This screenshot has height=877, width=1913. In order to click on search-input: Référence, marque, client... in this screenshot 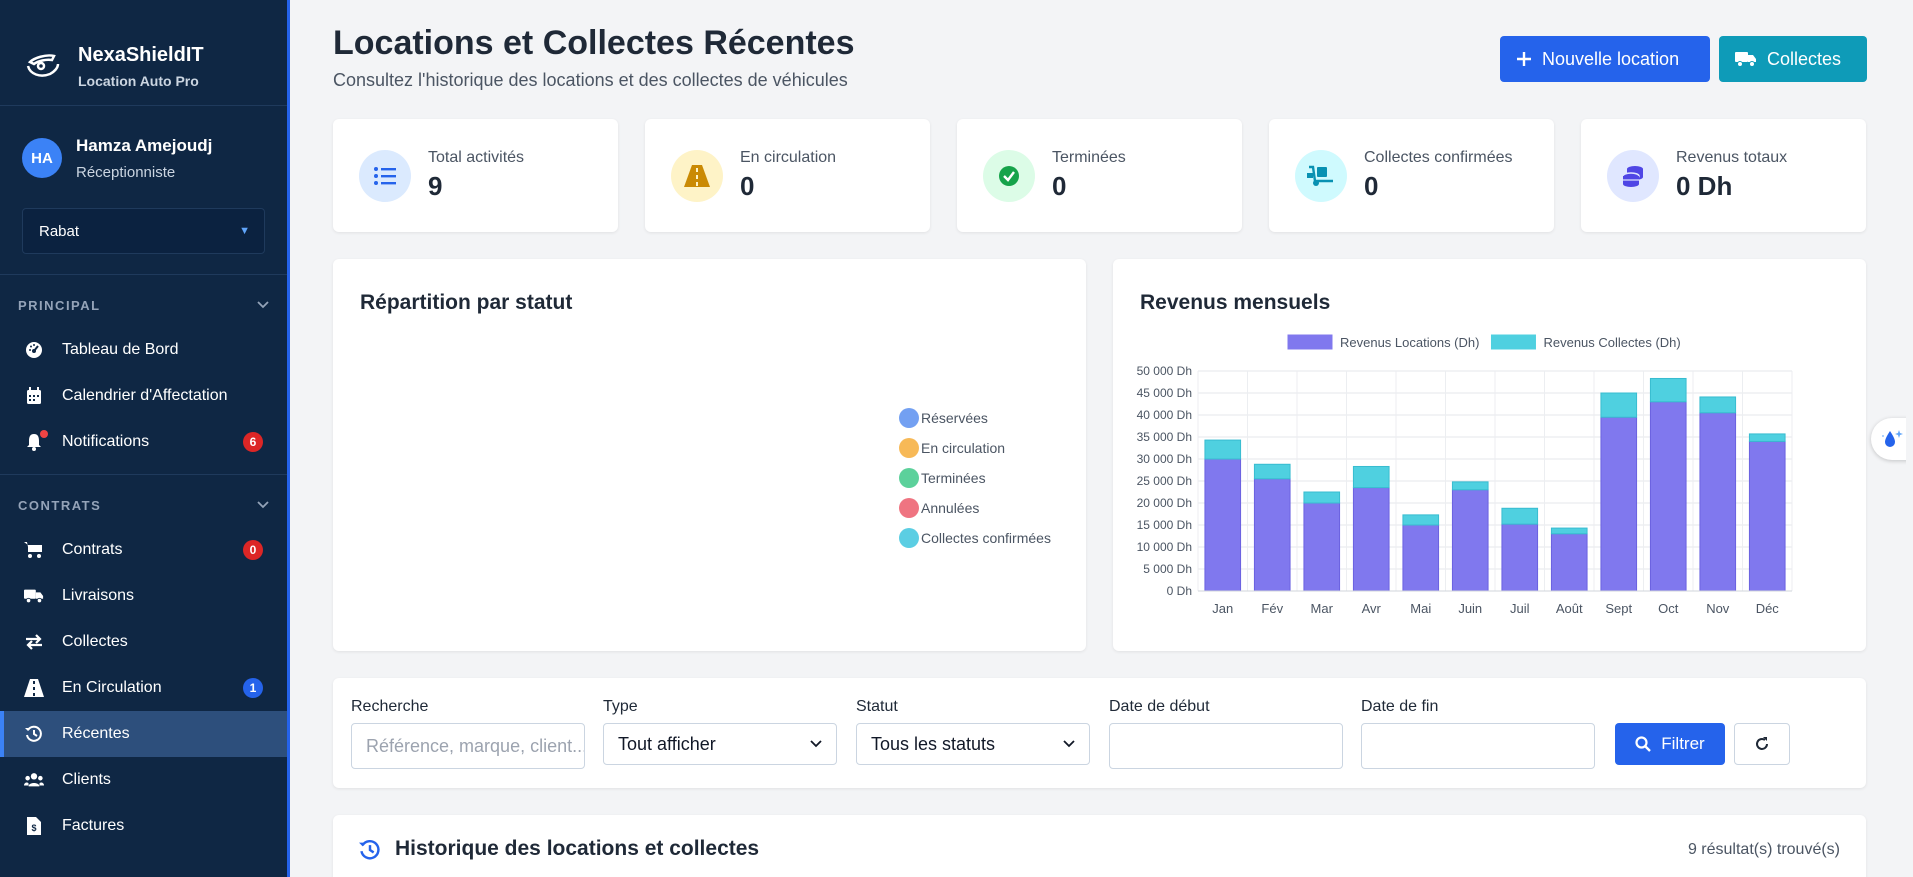, I will do `click(468, 746)`.